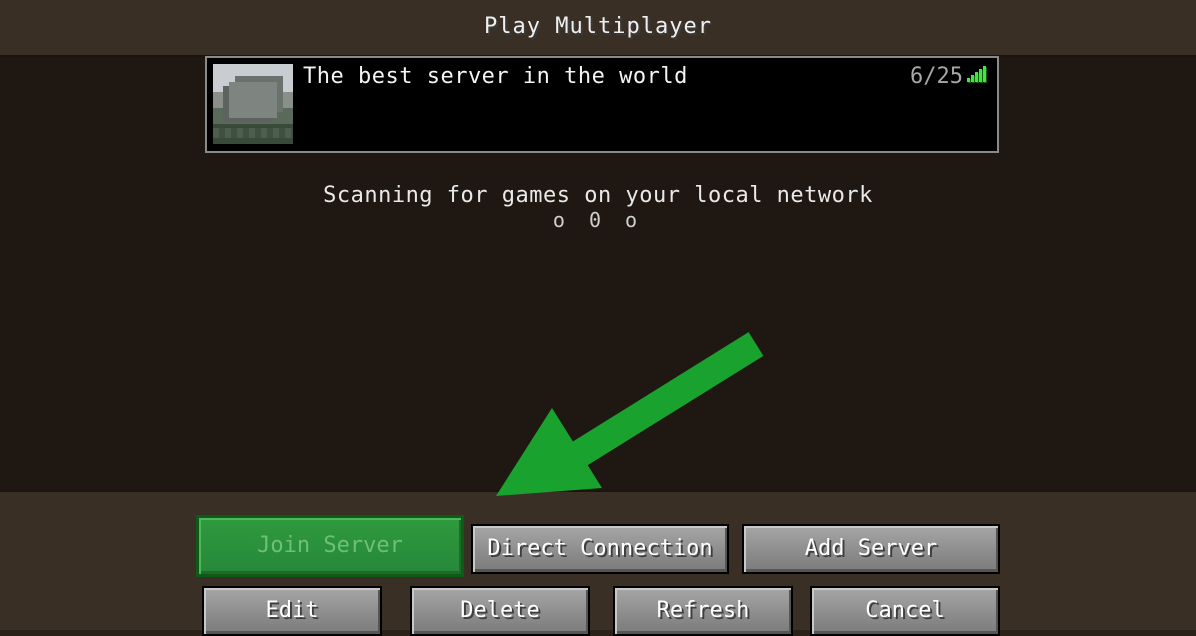 The image size is (1196, 636). Describe the element at coordinates (292, 611) in the screenshot. I see `edit-button: Edit` at that location.